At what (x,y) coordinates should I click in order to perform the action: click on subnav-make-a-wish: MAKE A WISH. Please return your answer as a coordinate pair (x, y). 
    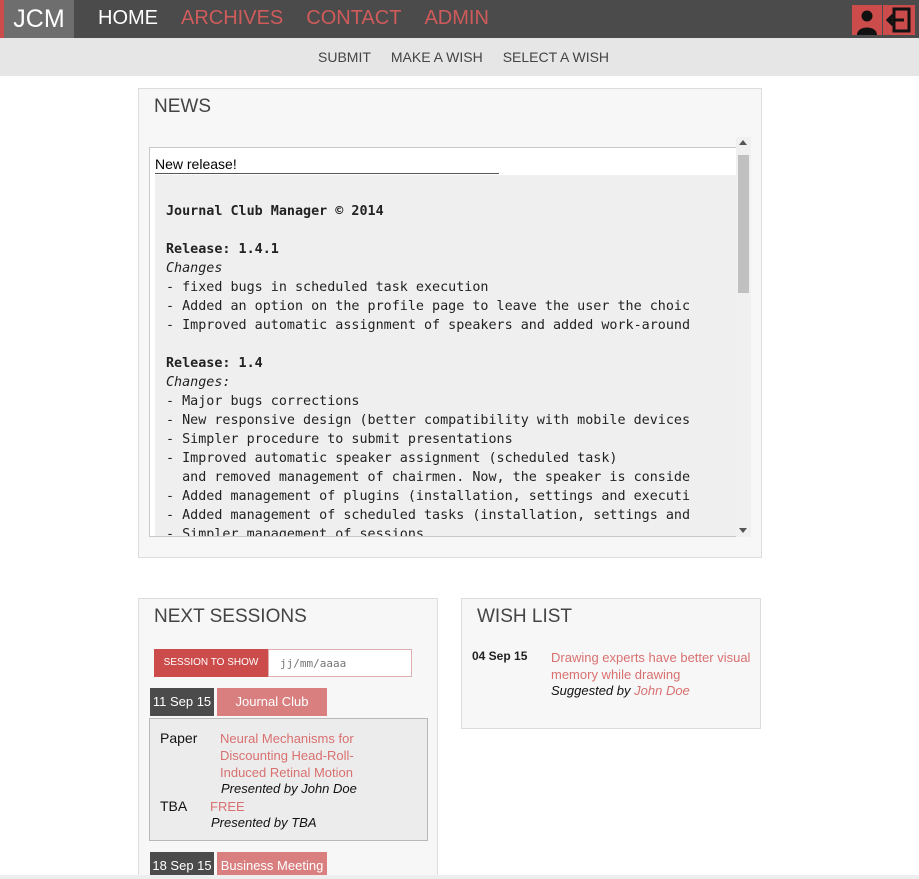
    Looking at the image, I should click on (437, 57).